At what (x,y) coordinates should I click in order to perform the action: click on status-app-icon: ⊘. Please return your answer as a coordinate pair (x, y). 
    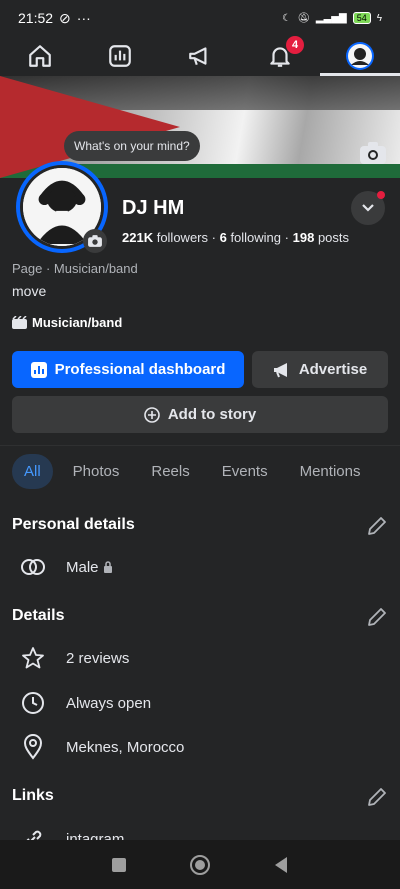
    Looking at the image, I should click on (65, 17).